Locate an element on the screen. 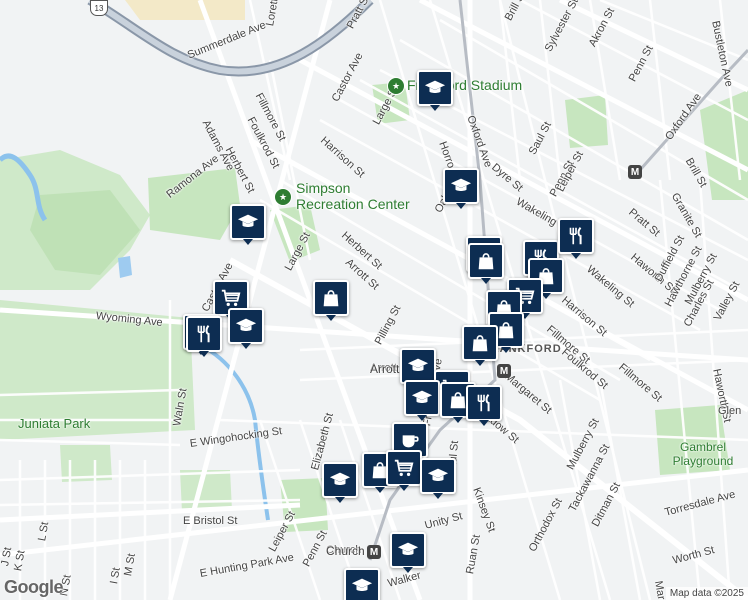 Image resolution: width=748 pixels, height=600 pixels. place-label-simpson-recreation-center: Simpson Recreation Center is located at coordinates (356, 196).